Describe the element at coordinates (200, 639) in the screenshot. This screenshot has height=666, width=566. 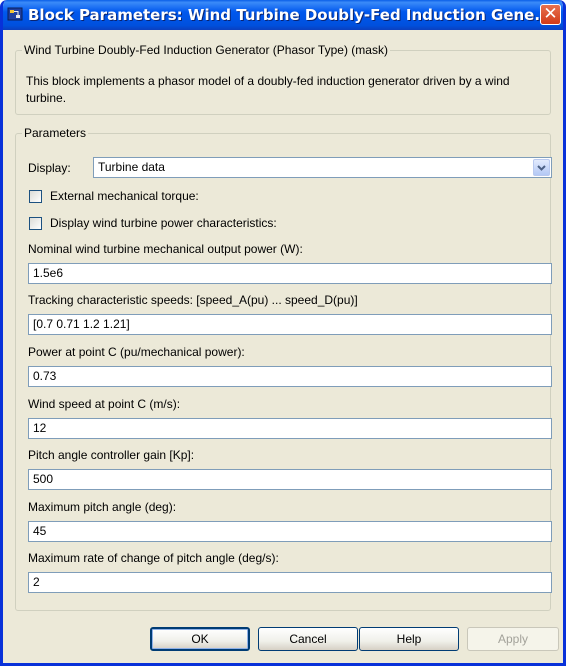
I see `ok-button: OK` at that location.